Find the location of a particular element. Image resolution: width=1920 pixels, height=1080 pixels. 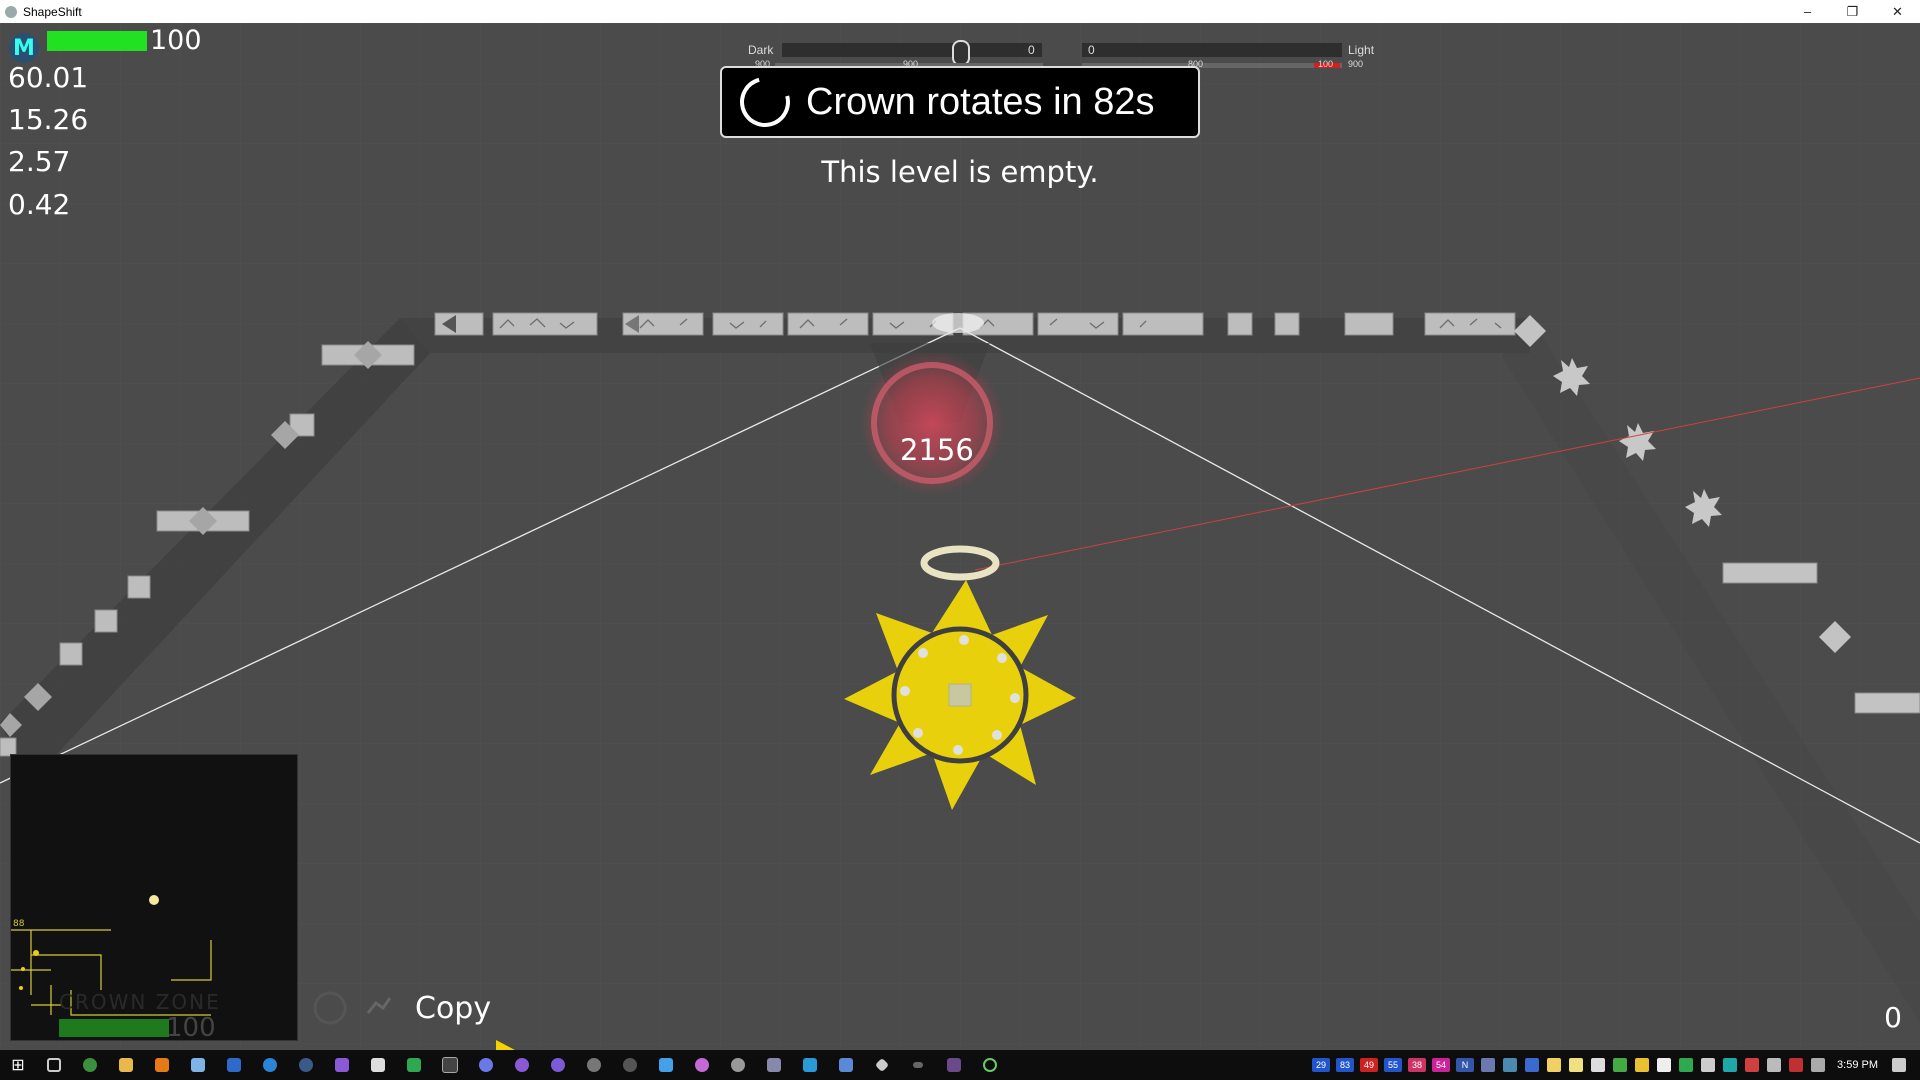

notification-icon is located at coordinates (1899, 1065).